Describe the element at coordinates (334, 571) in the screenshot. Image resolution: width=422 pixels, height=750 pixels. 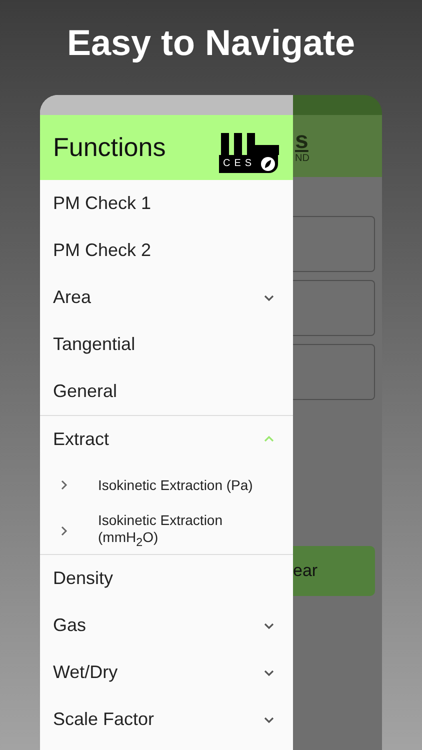
I see `clear-button: ear` at that location.